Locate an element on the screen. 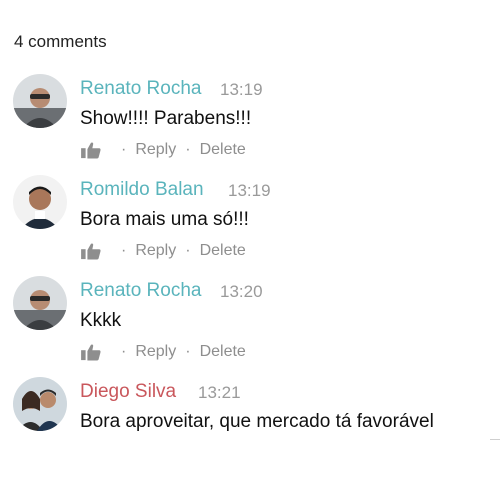  comment-timestamp: 13:20 is located at coordinates (241, 291).